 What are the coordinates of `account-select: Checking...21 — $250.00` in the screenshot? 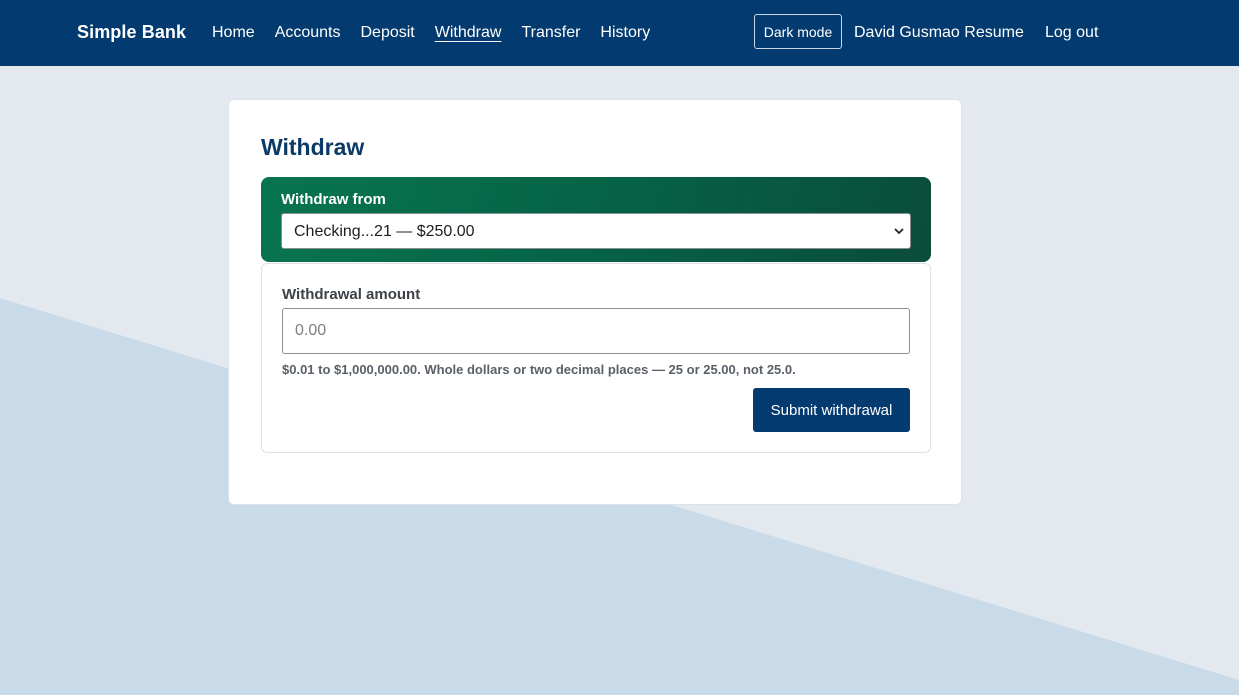 It's located at (596, 231).